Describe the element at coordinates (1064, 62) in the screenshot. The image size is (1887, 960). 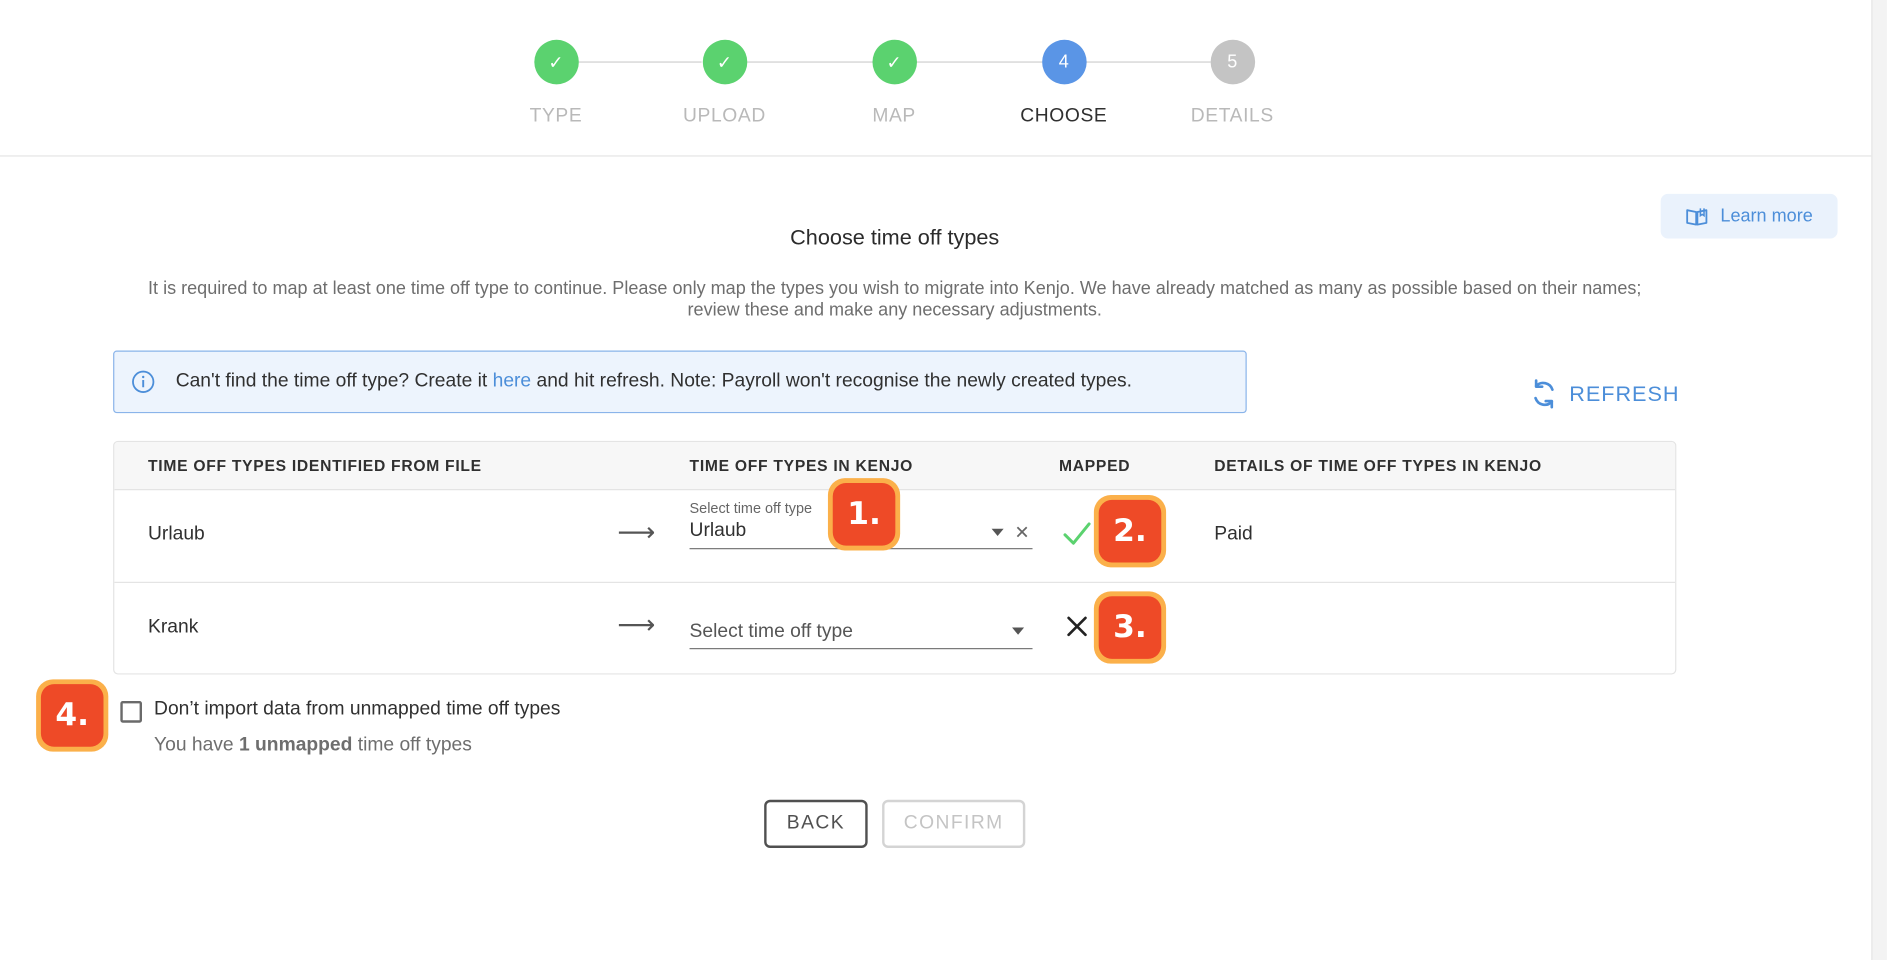
I see `step-number: 4` at that location.